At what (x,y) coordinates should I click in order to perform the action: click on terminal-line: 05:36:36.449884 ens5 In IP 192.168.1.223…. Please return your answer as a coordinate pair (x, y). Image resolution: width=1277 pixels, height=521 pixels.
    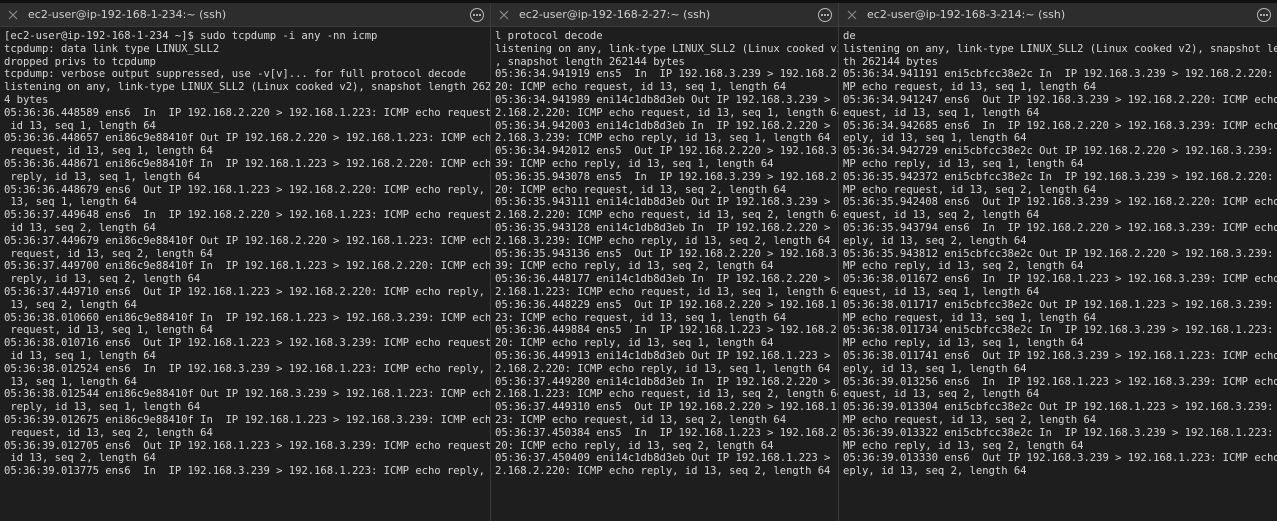
    Looking at the image, I should click on (666, 330).